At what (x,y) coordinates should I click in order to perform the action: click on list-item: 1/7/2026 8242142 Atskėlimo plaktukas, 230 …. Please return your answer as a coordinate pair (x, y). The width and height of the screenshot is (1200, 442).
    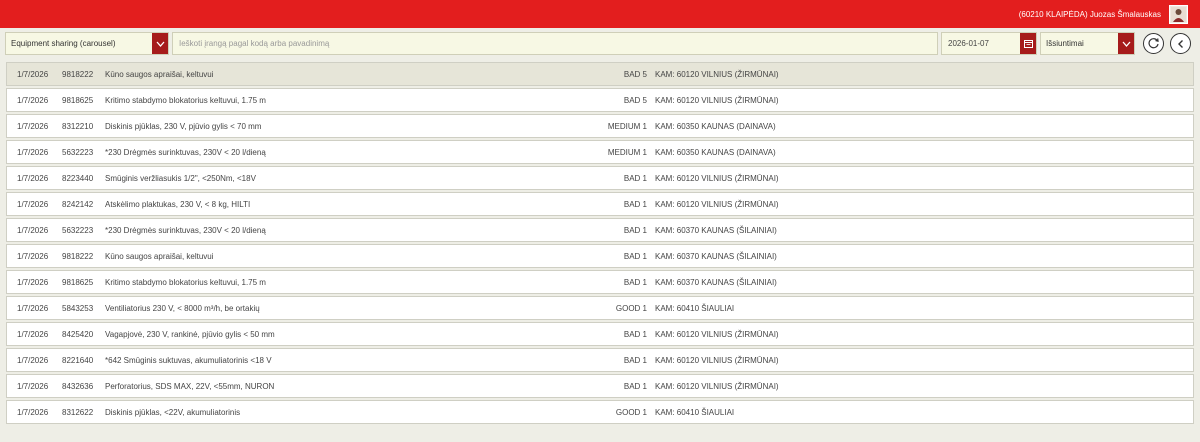
    Looking at the image, I should click on (600, 204).